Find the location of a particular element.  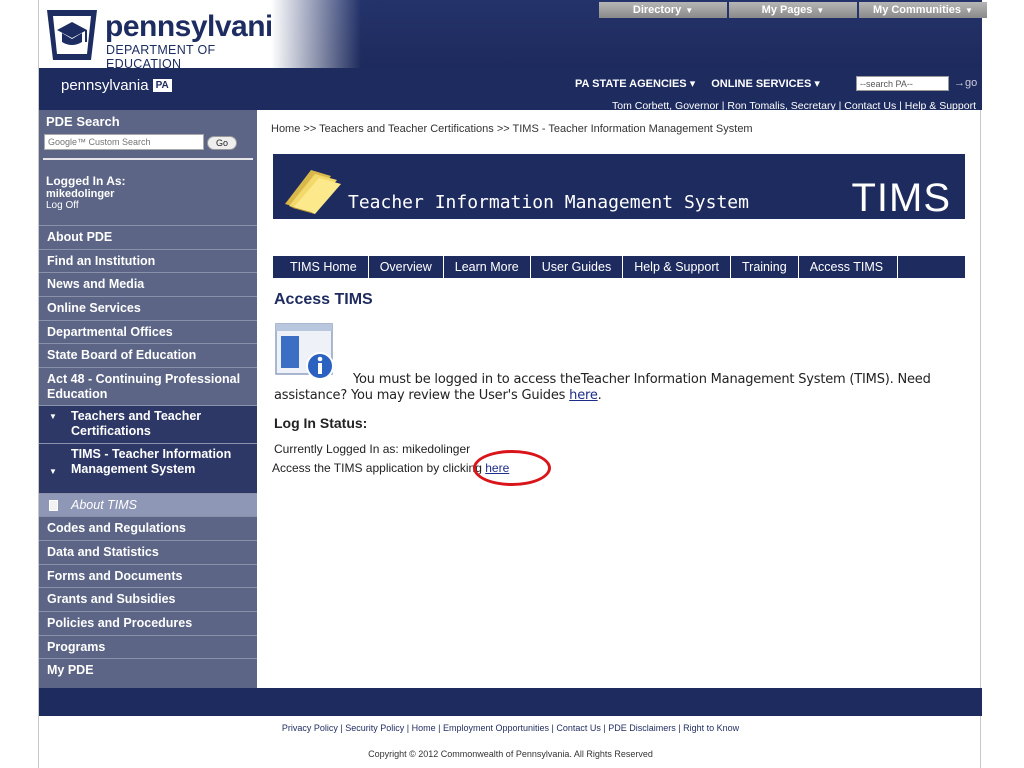

directory-menu: Directory ▼ is located at coordinates (663, 10).